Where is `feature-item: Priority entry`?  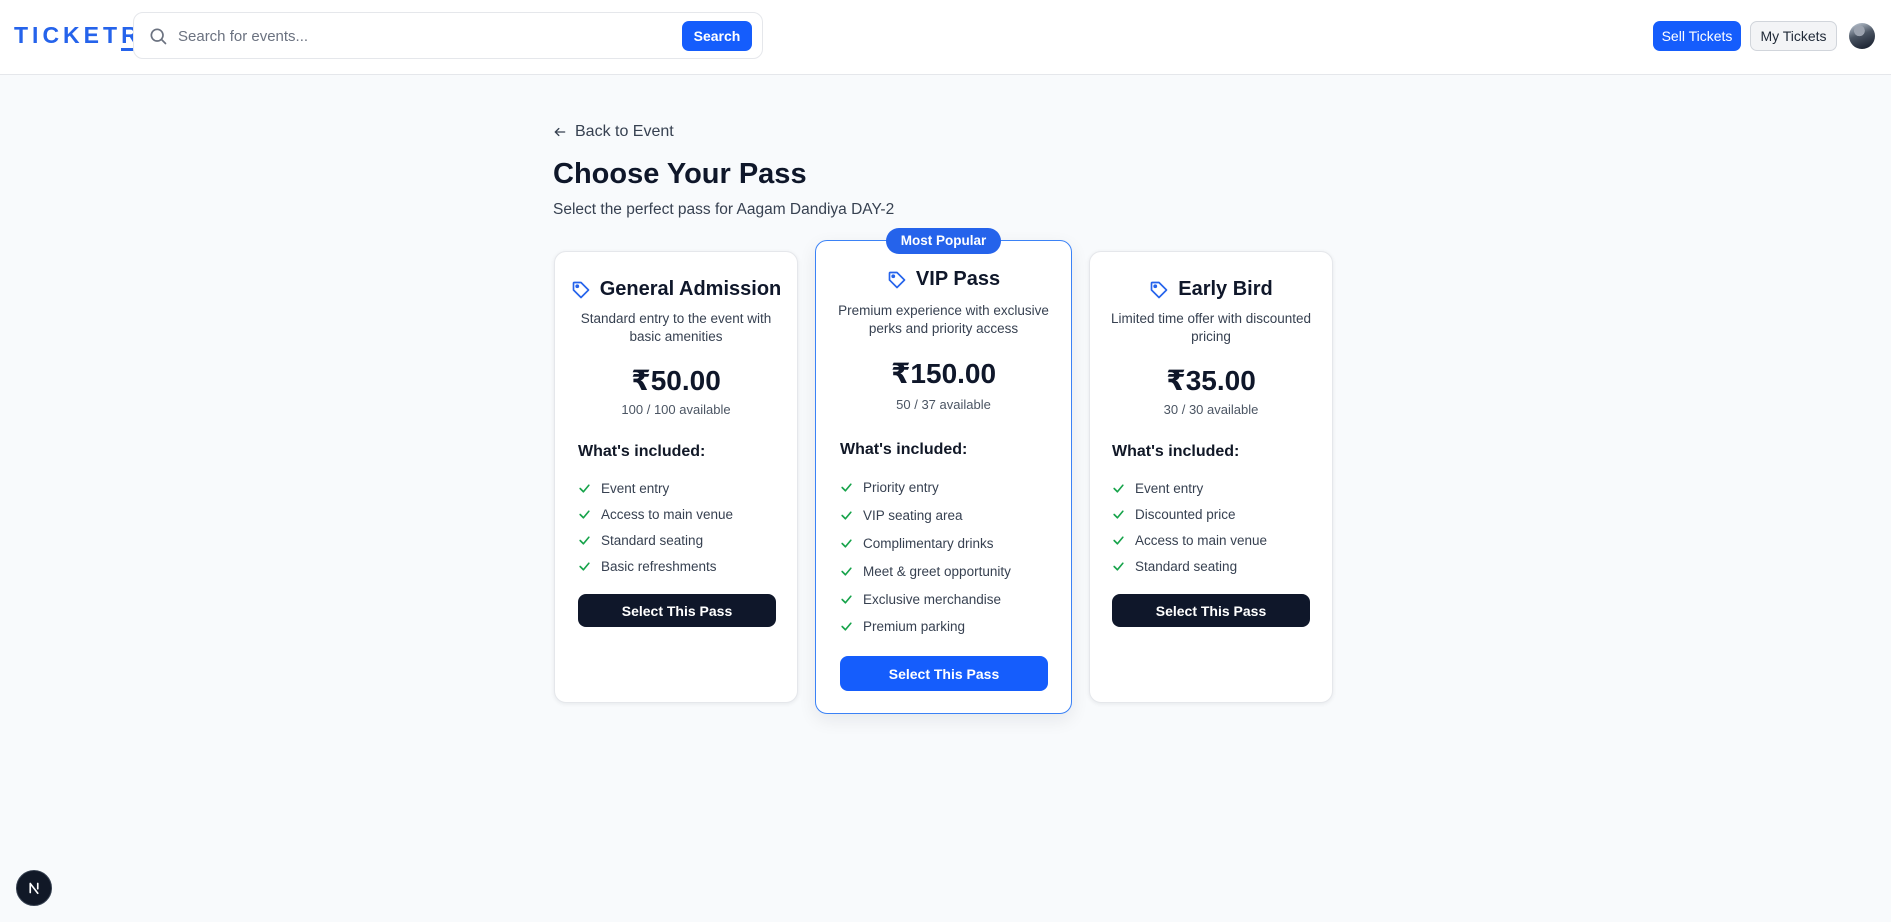
feature-item: Priority entry is located at coordinates (925, 488).